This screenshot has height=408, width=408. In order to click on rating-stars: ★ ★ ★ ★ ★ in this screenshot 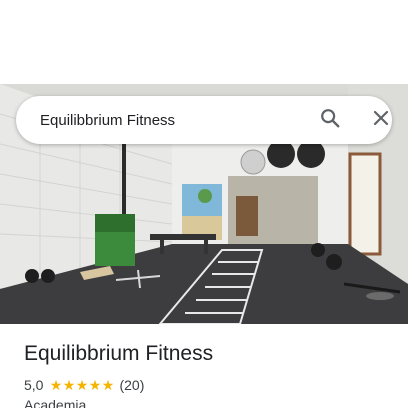, I will do `click(82, 385)`.